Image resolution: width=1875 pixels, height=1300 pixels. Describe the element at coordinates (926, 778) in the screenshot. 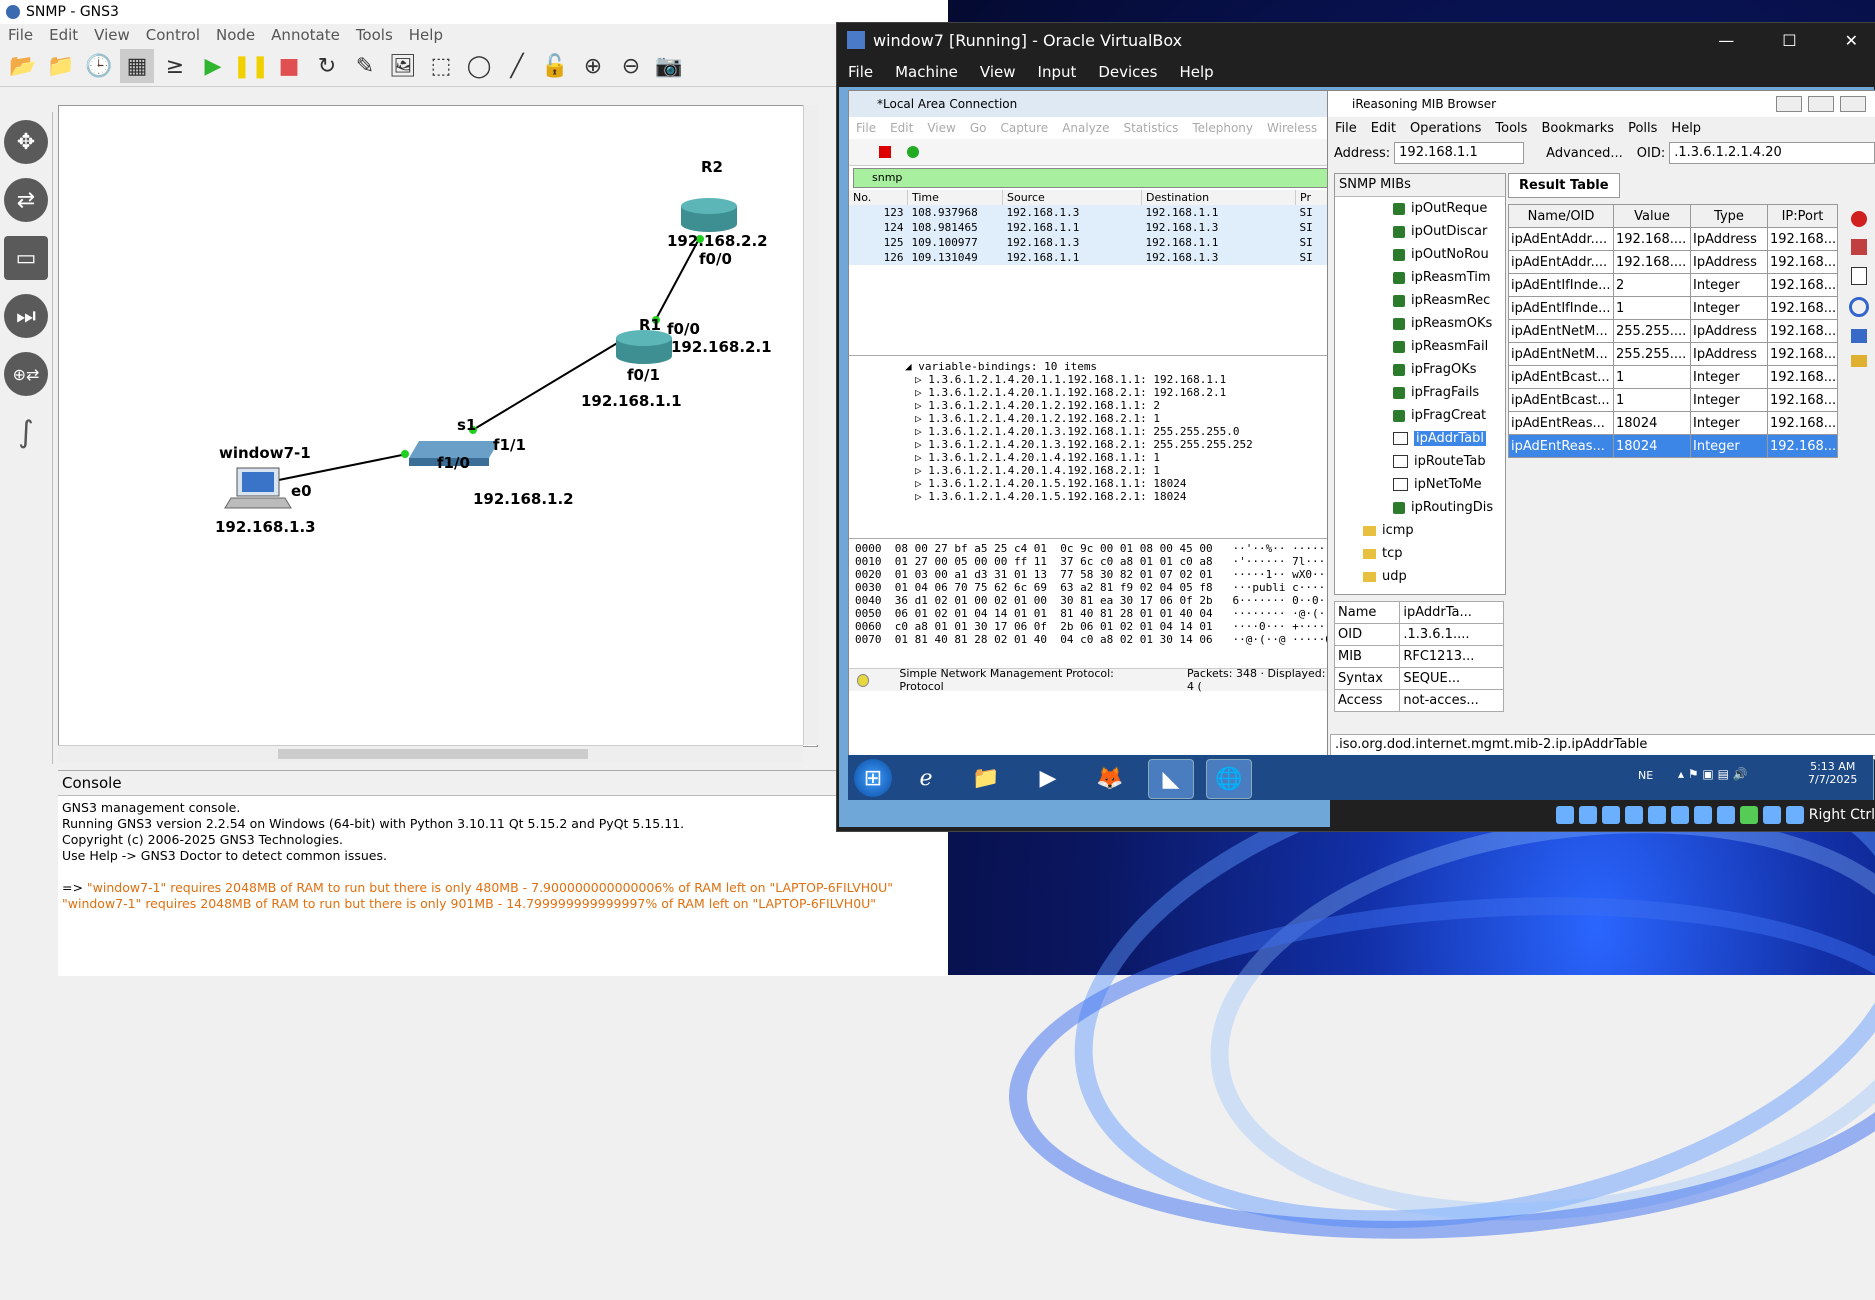

I see `internet-explorer-icon: ℯ` at that location.